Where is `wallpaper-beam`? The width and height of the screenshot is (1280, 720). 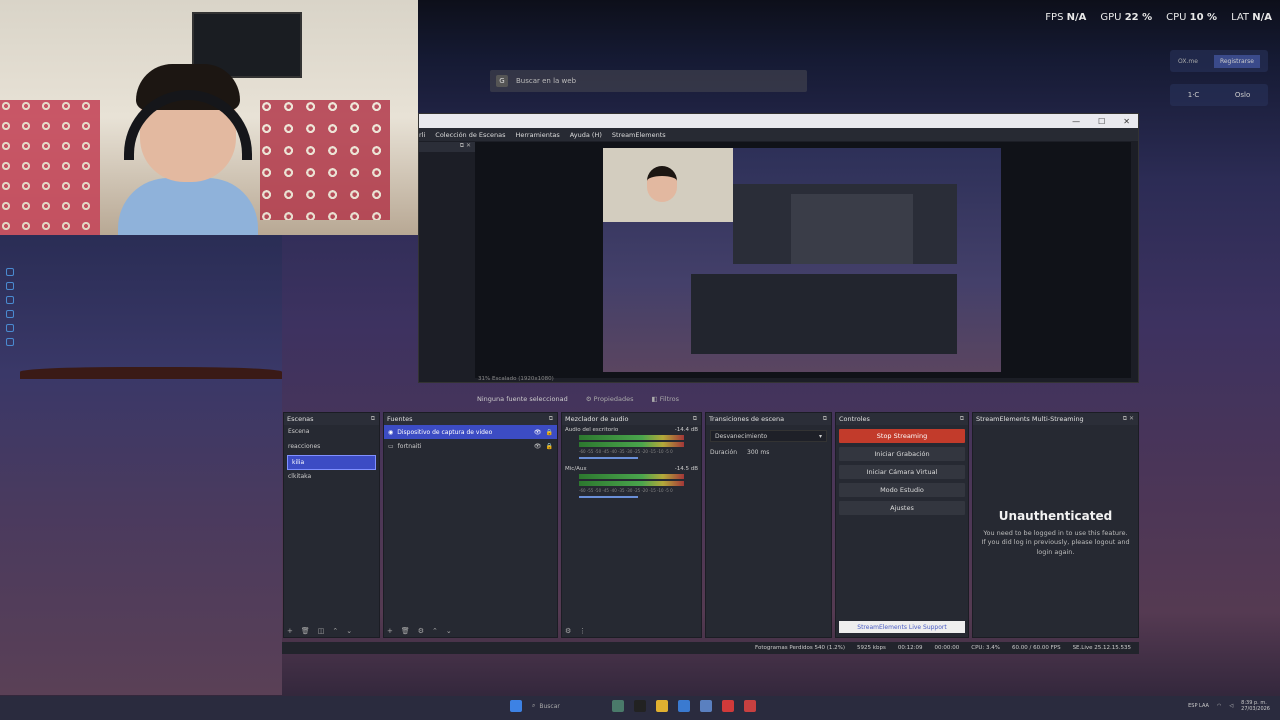 wallpaper-beam is located at coordinates (151, 373).